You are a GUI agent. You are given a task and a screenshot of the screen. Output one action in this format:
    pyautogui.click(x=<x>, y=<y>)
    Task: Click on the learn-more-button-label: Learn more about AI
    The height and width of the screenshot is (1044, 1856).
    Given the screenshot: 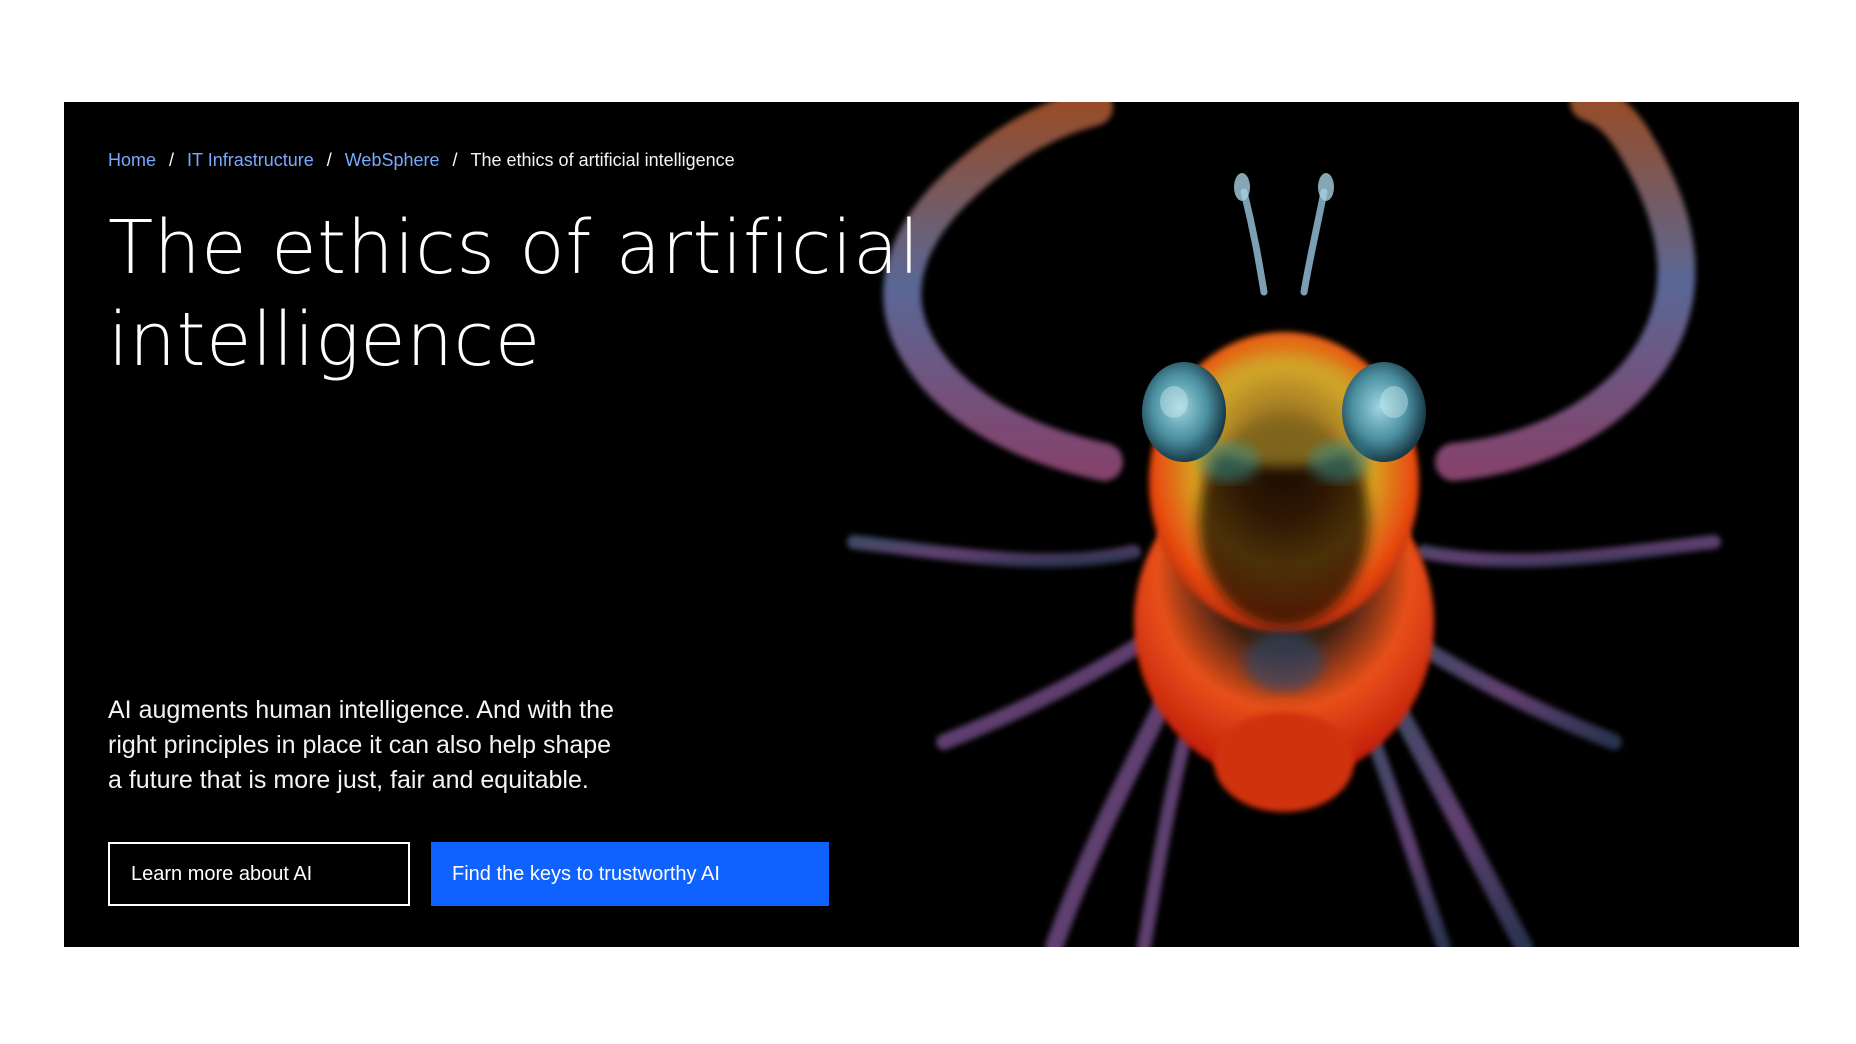 What is the action you would take?
    pyautogui.click(x=222, y=873)
    